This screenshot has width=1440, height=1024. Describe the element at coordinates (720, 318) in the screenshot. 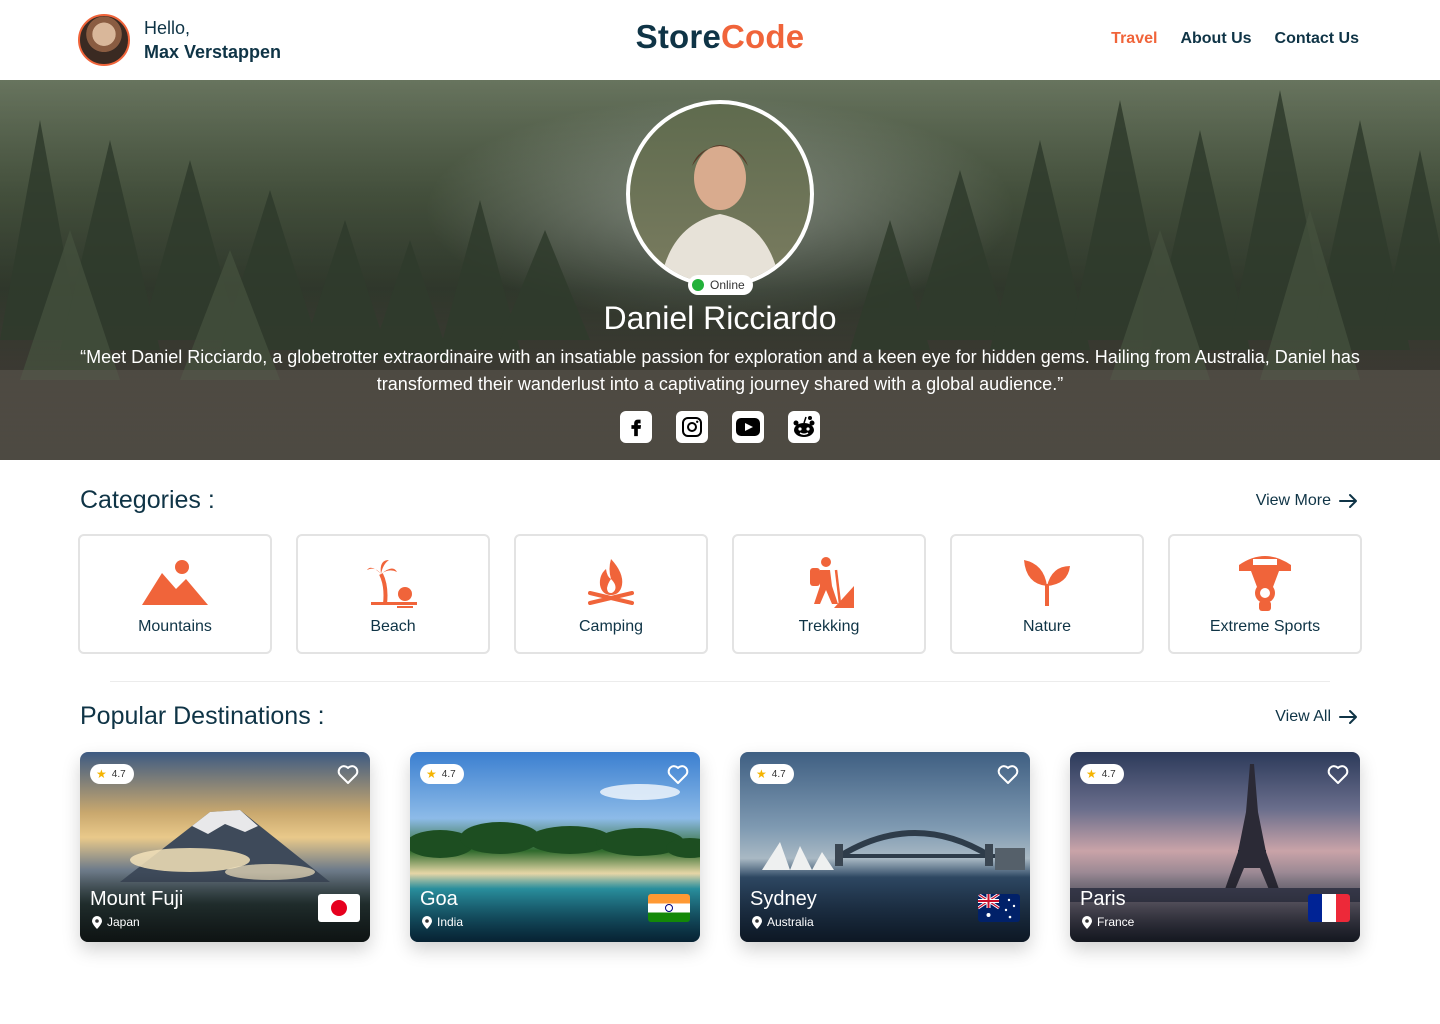

I see `profile-name: Daniel Ricciardo` at that location.